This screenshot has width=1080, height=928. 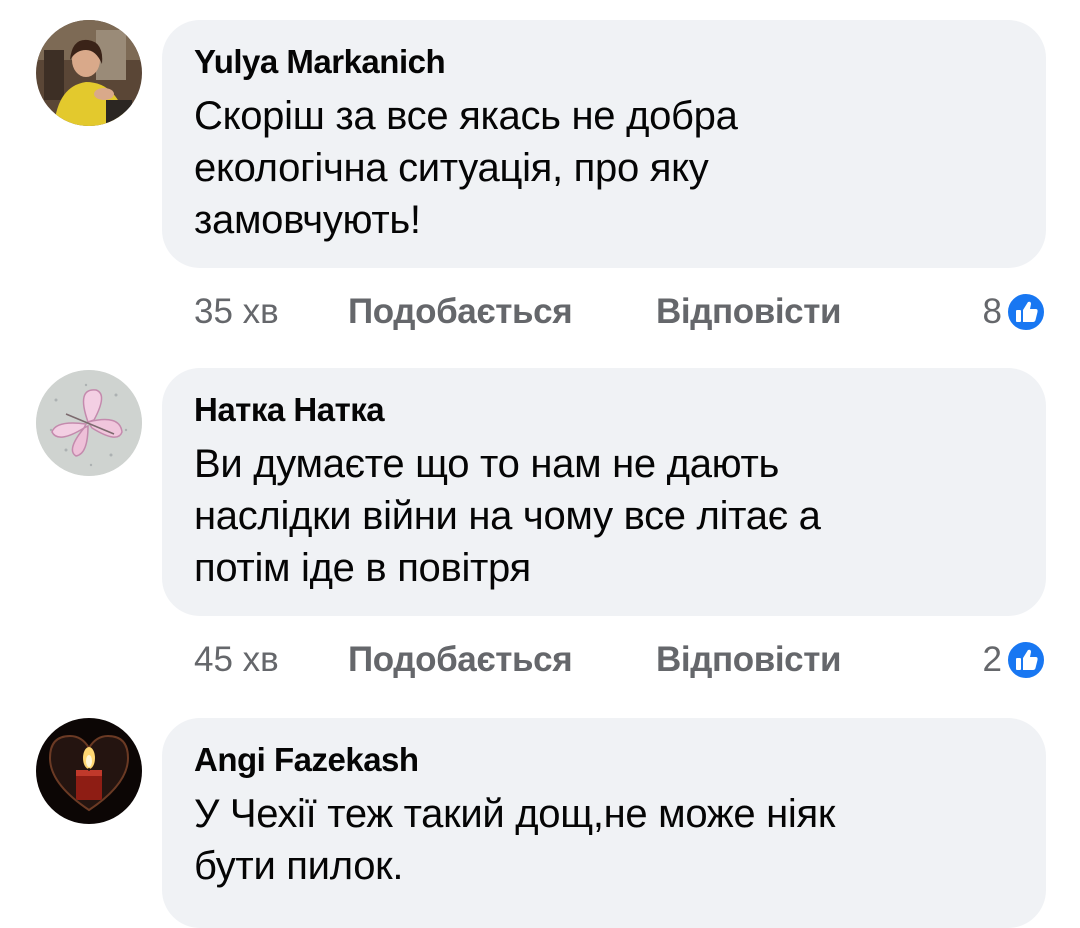 I want to click on comment-actions: 45 хв Подобається Відповісти 2, so click(x=620, y=660).